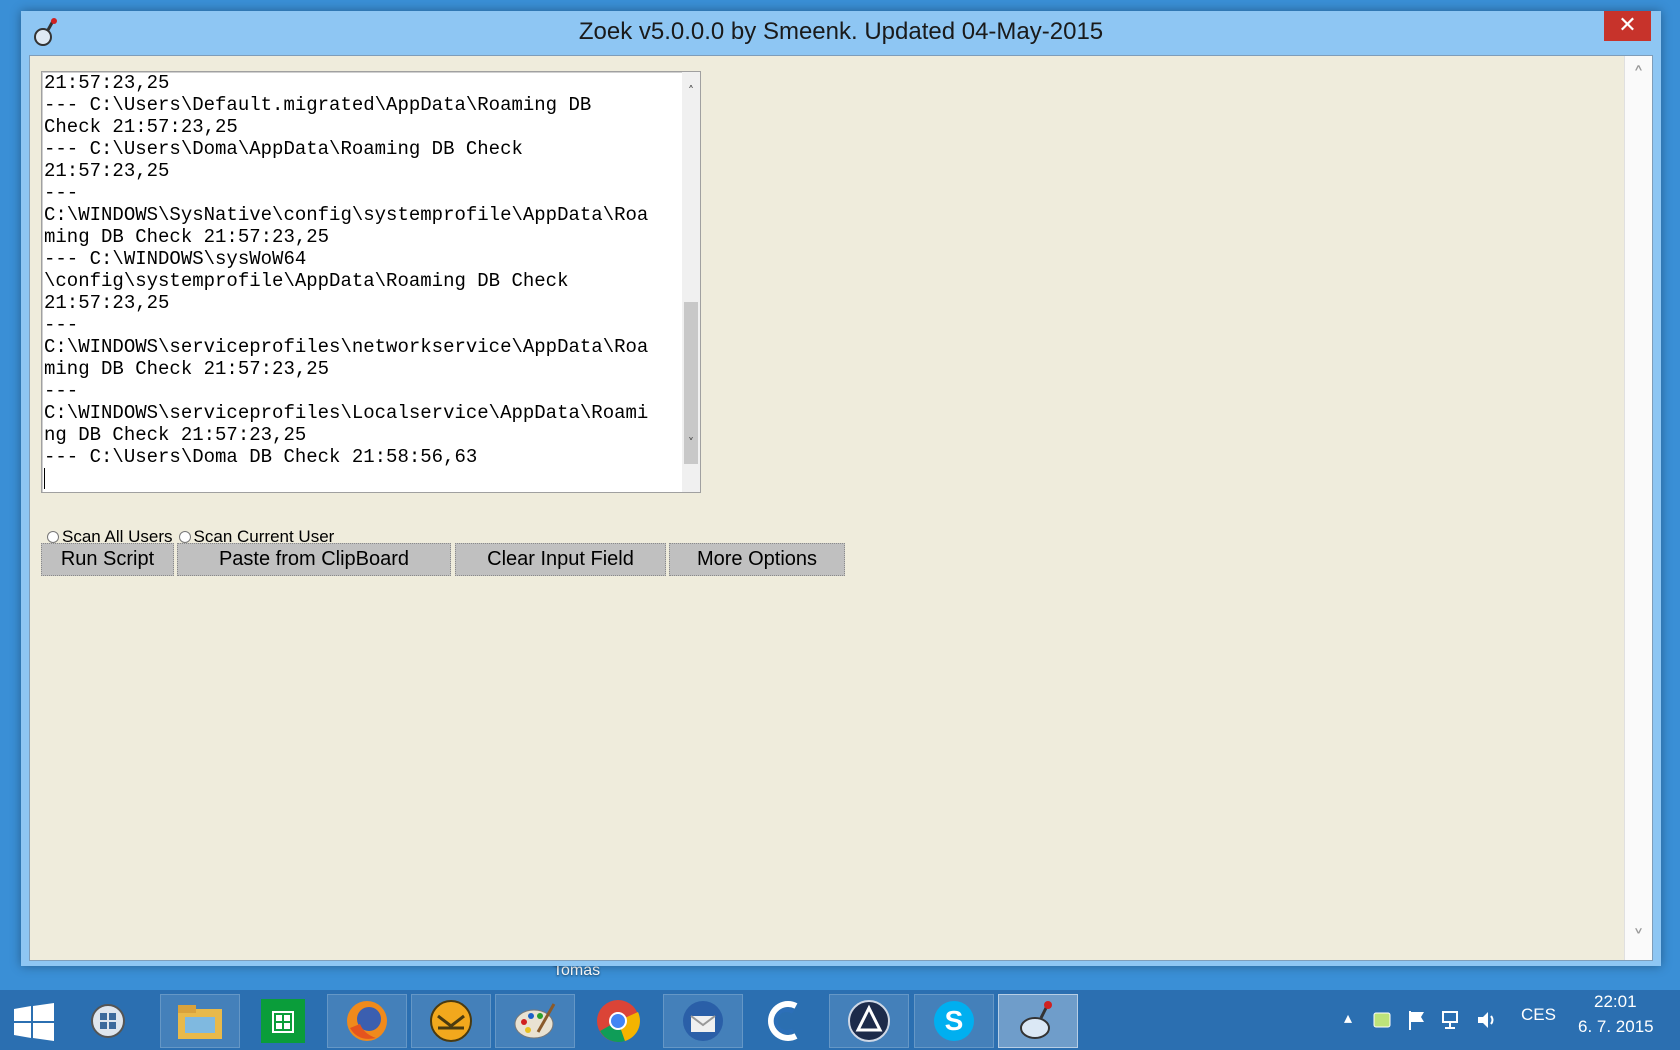  I want to click on clock-date: 6. 7. 2015, so click(1616, 1027).